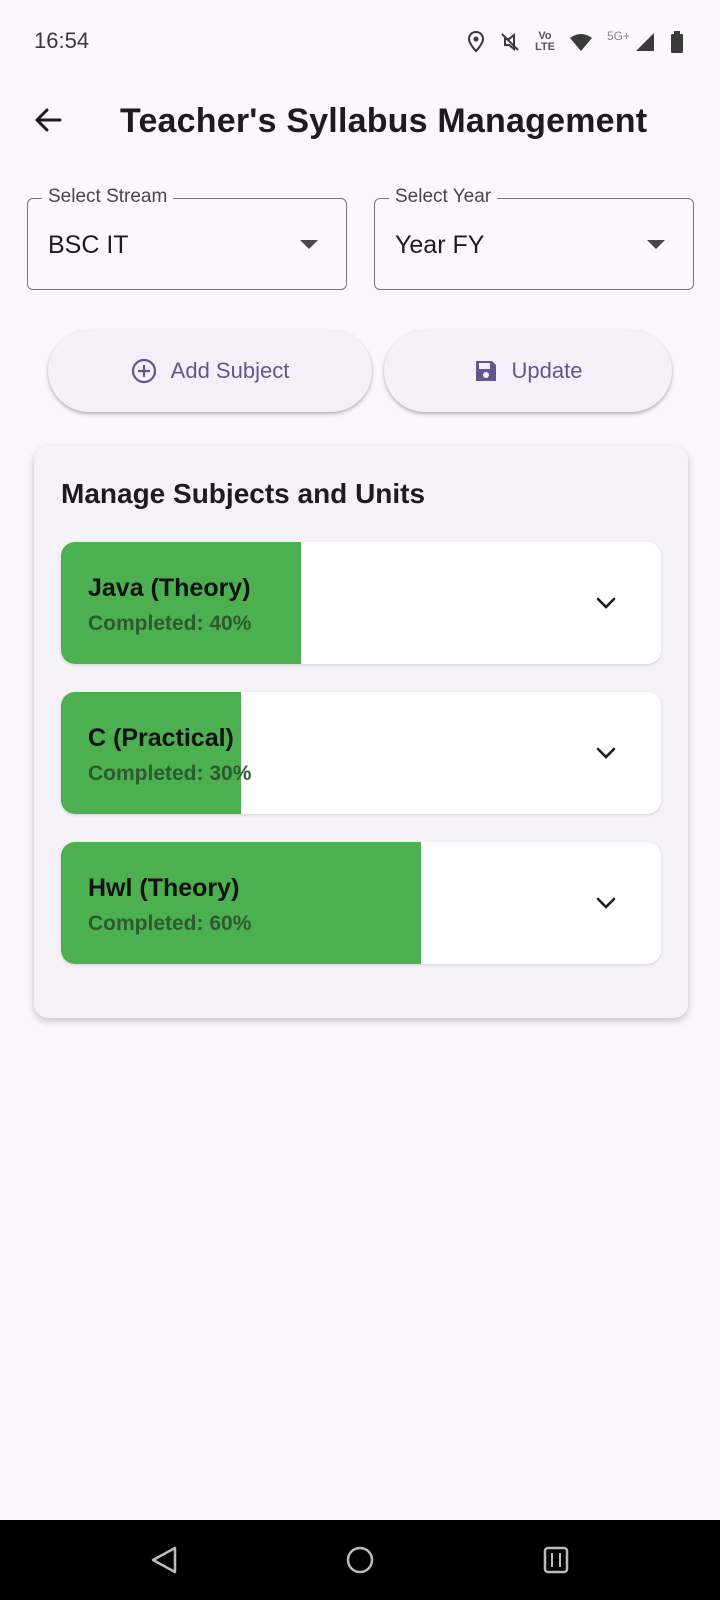 The height and width of the screenshot is (1600, 720). I want to click on status-time: 16:54, so click(62, 40).